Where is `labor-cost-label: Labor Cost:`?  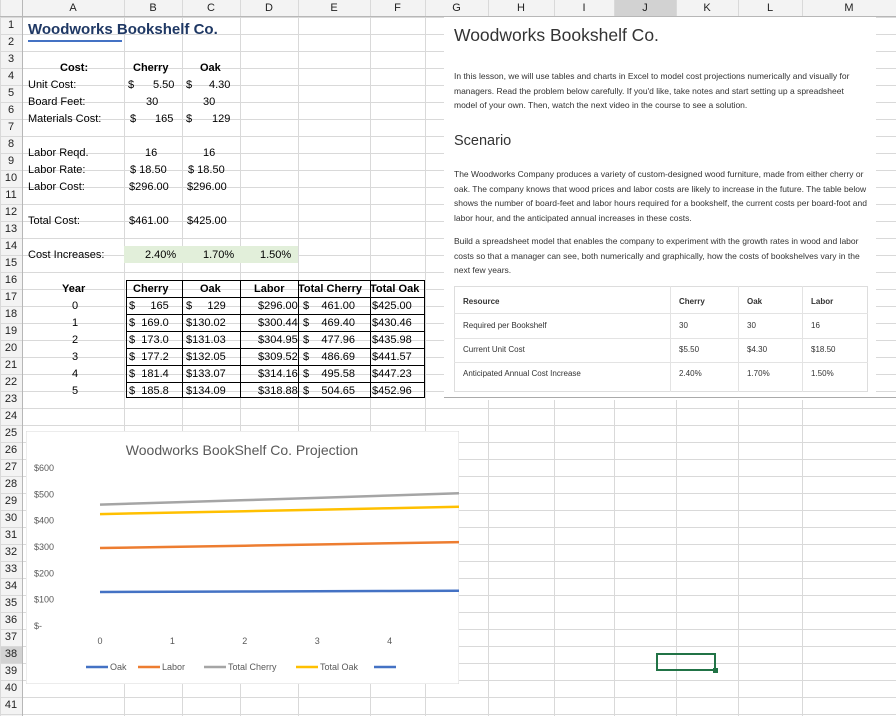
labor-cost-label: Labor Cost: is located at coordinates (56, 187).